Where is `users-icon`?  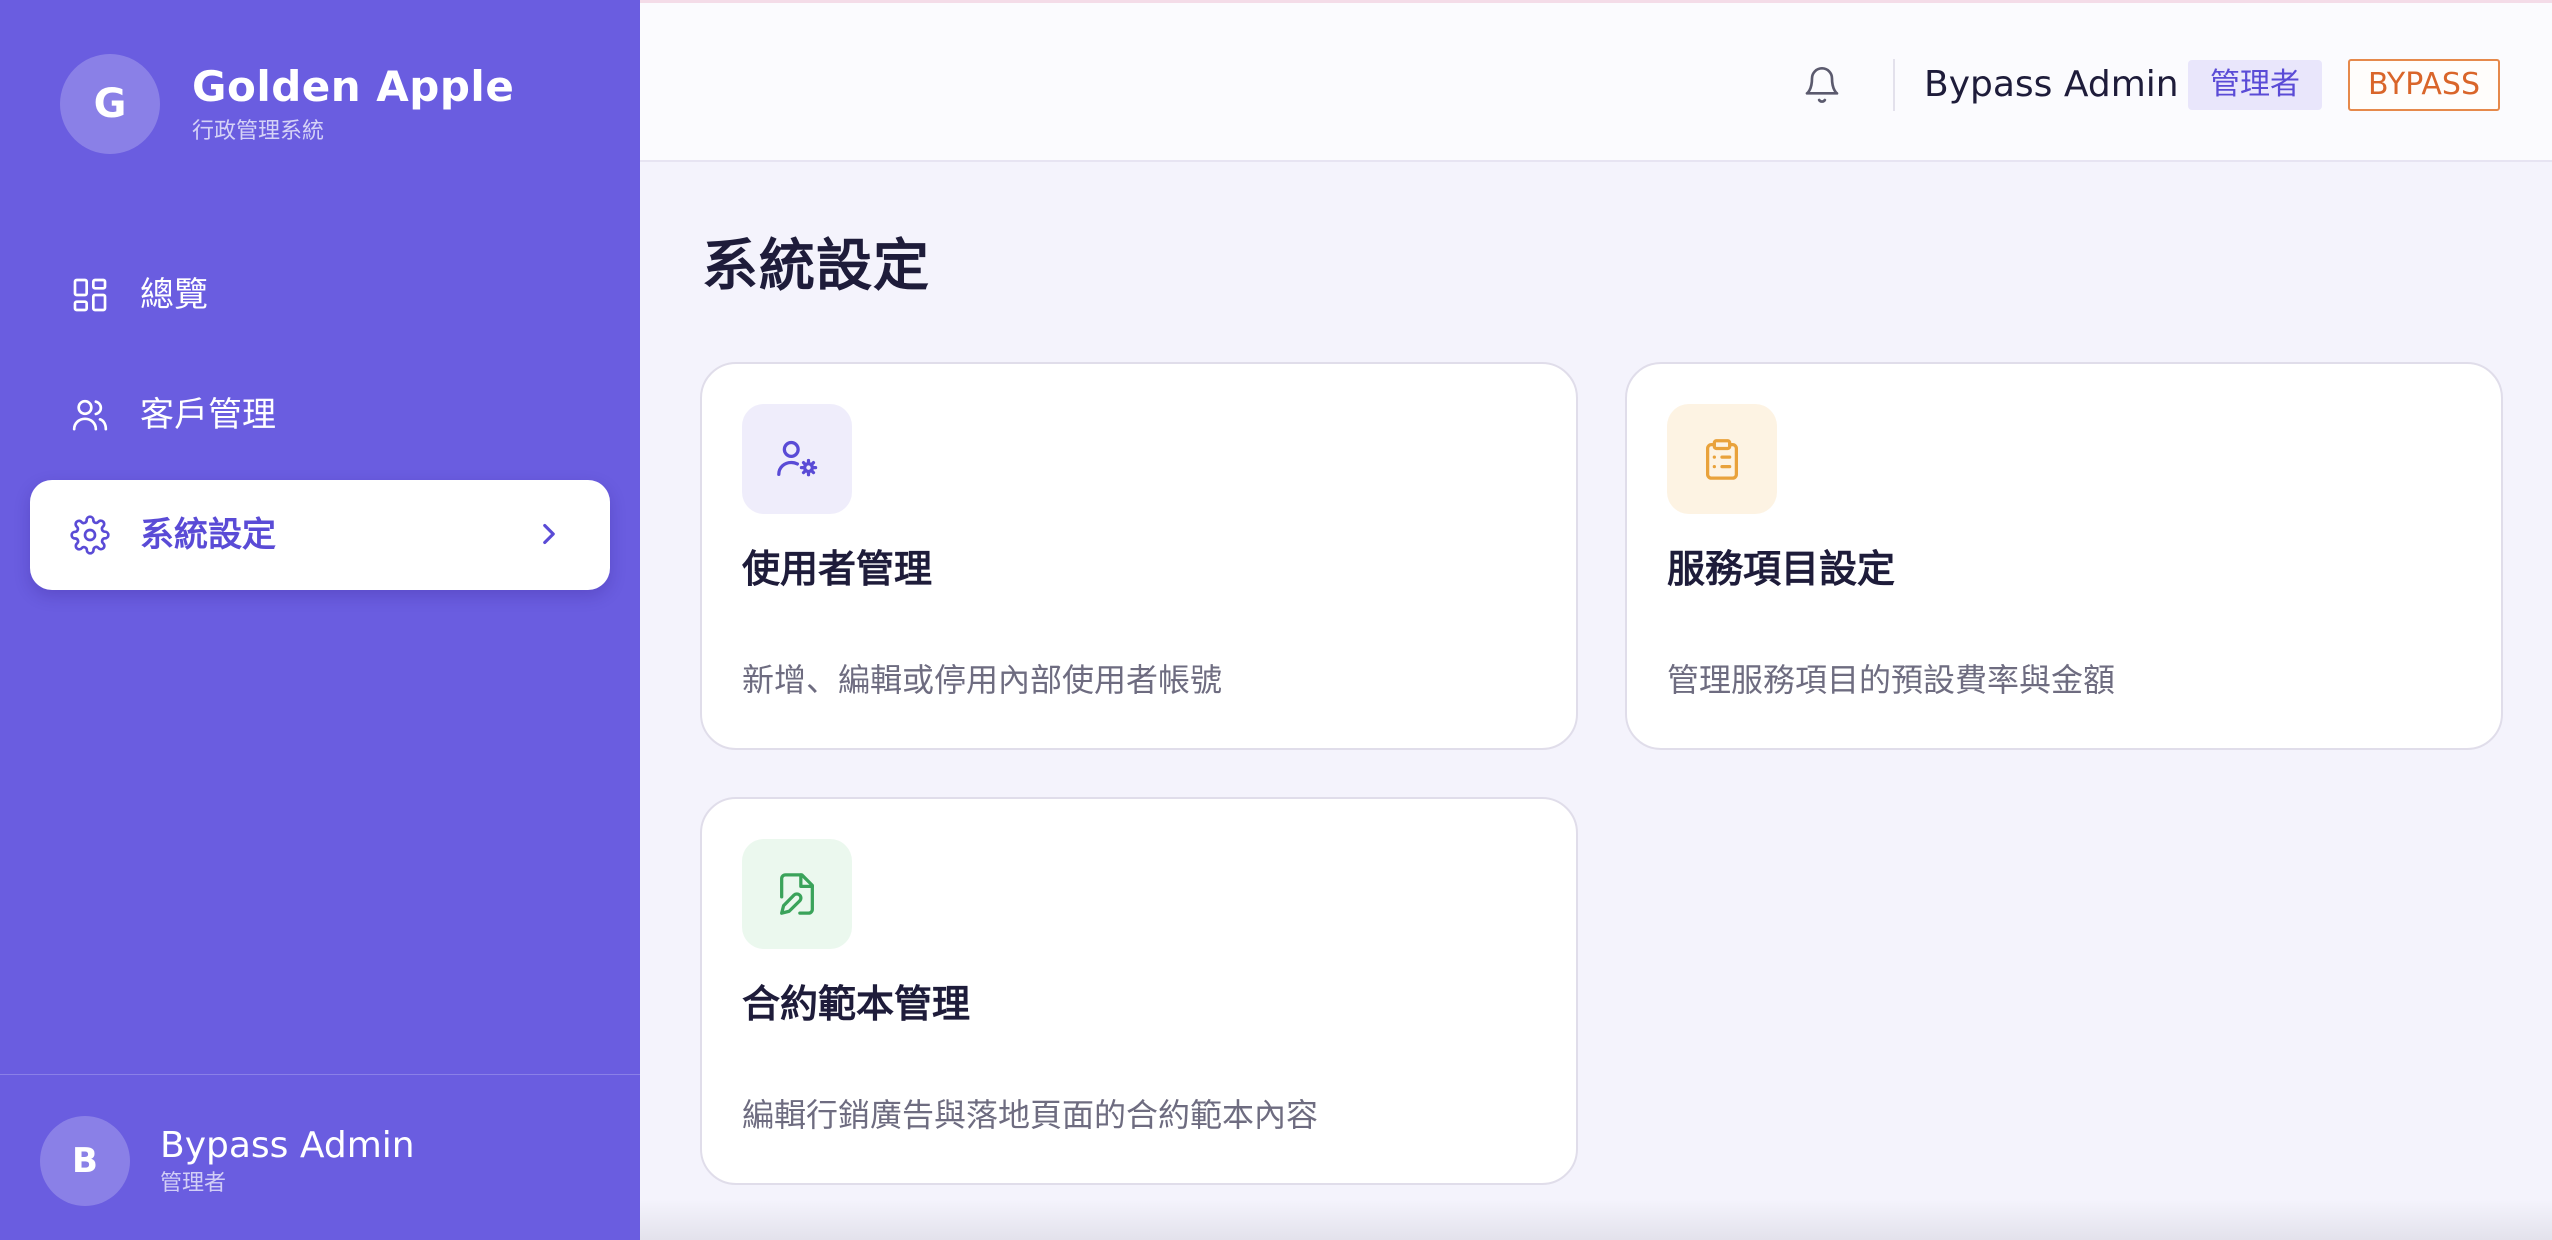
users-icon is located at coordinates (90, 415).